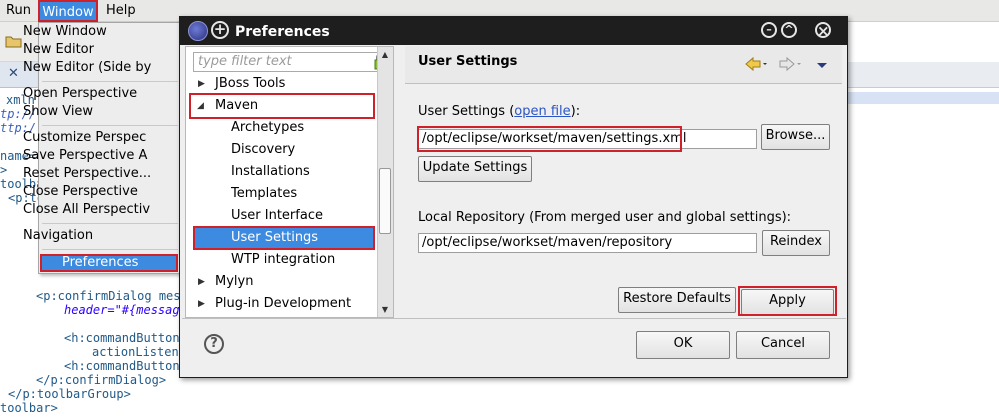 The height and width of the screenshot is (419, 999). Describe the element at coordinates (587, 243) in the screenshot. I see `local-repository-field: /opt/eclipse/workset/maven/repository` at that location.